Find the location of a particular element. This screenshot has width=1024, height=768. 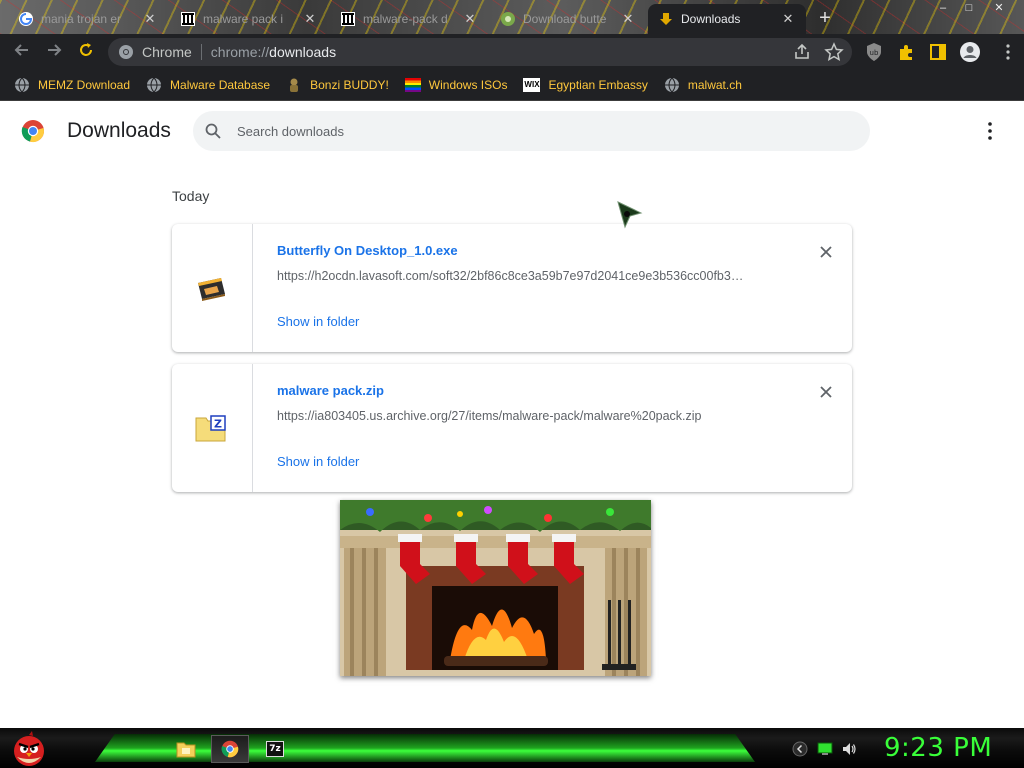

search-input is located at coordinates (537, 131).